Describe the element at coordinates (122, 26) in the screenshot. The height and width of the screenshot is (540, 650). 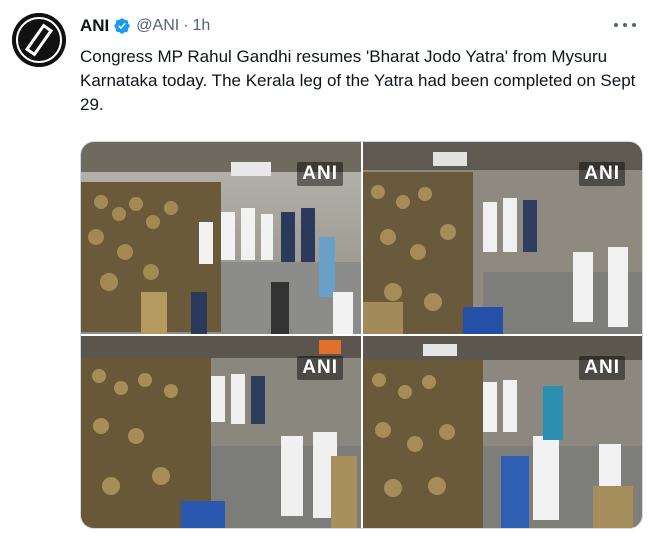
I see `verified-badge-icon` at that location.